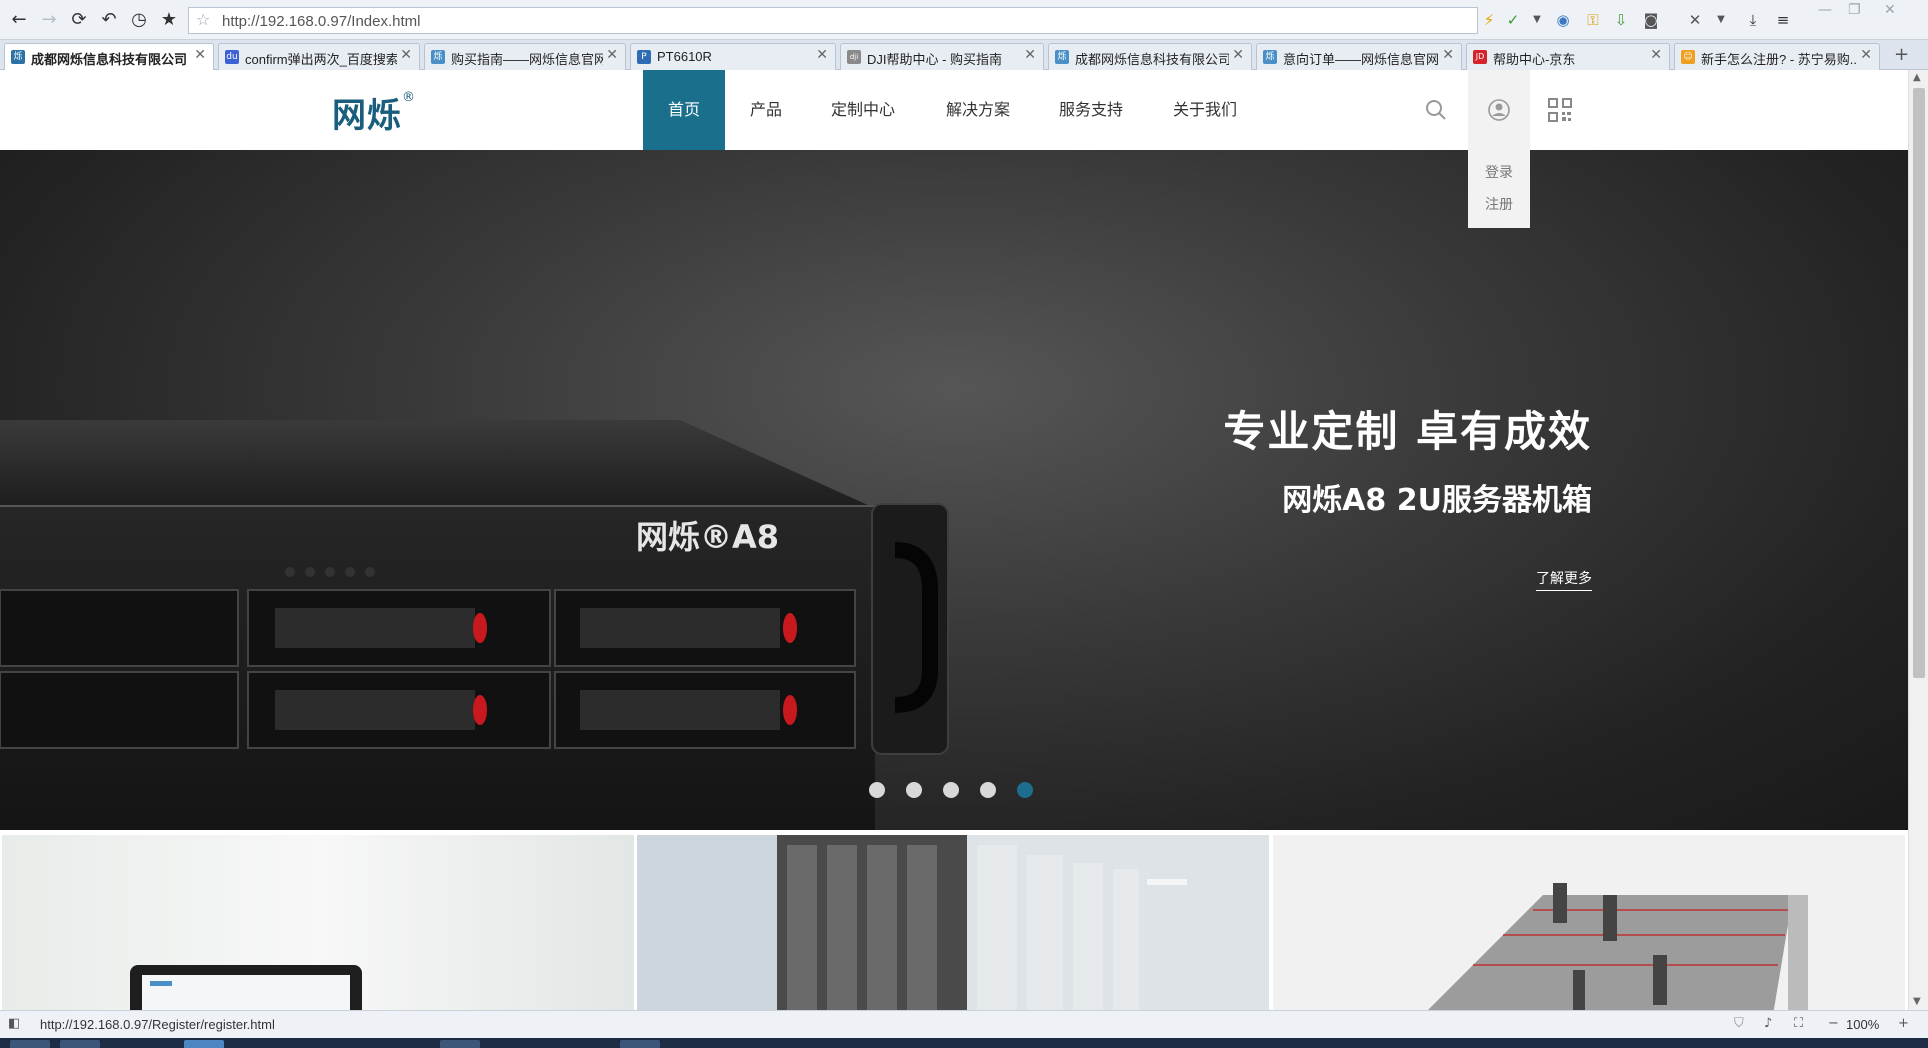 The image size is (1928, 1048). I want to click on feature-tile-datacenter, so click(953, 922).